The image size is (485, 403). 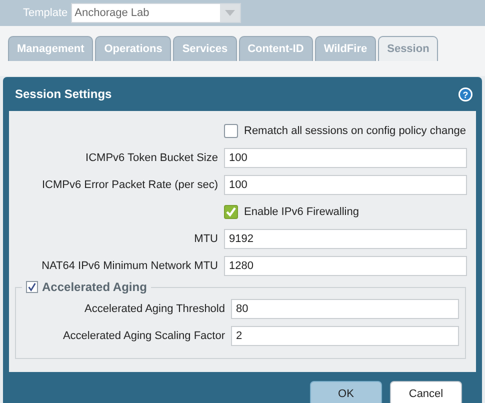 I want to click on template-dropdown: Anchorage Lab, so click(x=155, y=13).